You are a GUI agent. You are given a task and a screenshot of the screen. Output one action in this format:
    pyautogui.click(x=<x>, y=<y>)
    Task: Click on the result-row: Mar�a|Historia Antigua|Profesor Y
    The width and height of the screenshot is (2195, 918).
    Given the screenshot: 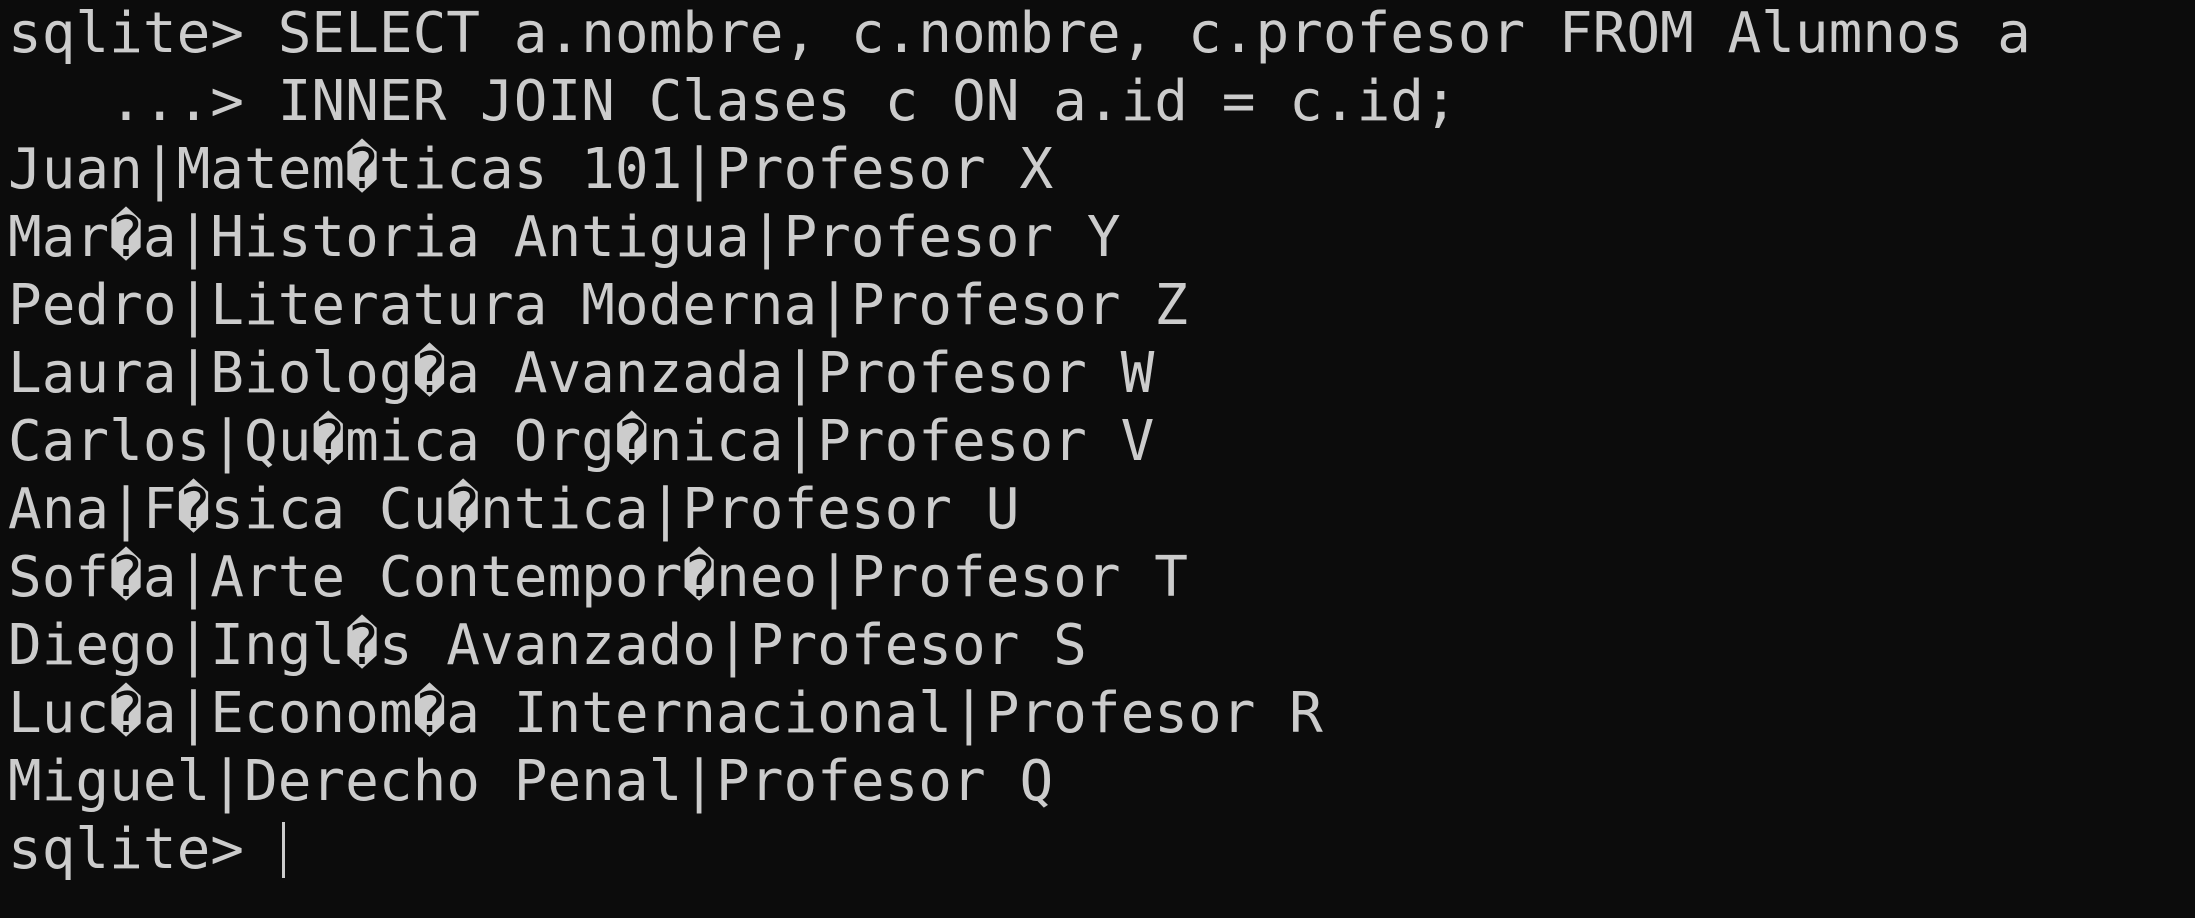 What is the action you would take?
    pyautogui.click(x=564, y=237)
    